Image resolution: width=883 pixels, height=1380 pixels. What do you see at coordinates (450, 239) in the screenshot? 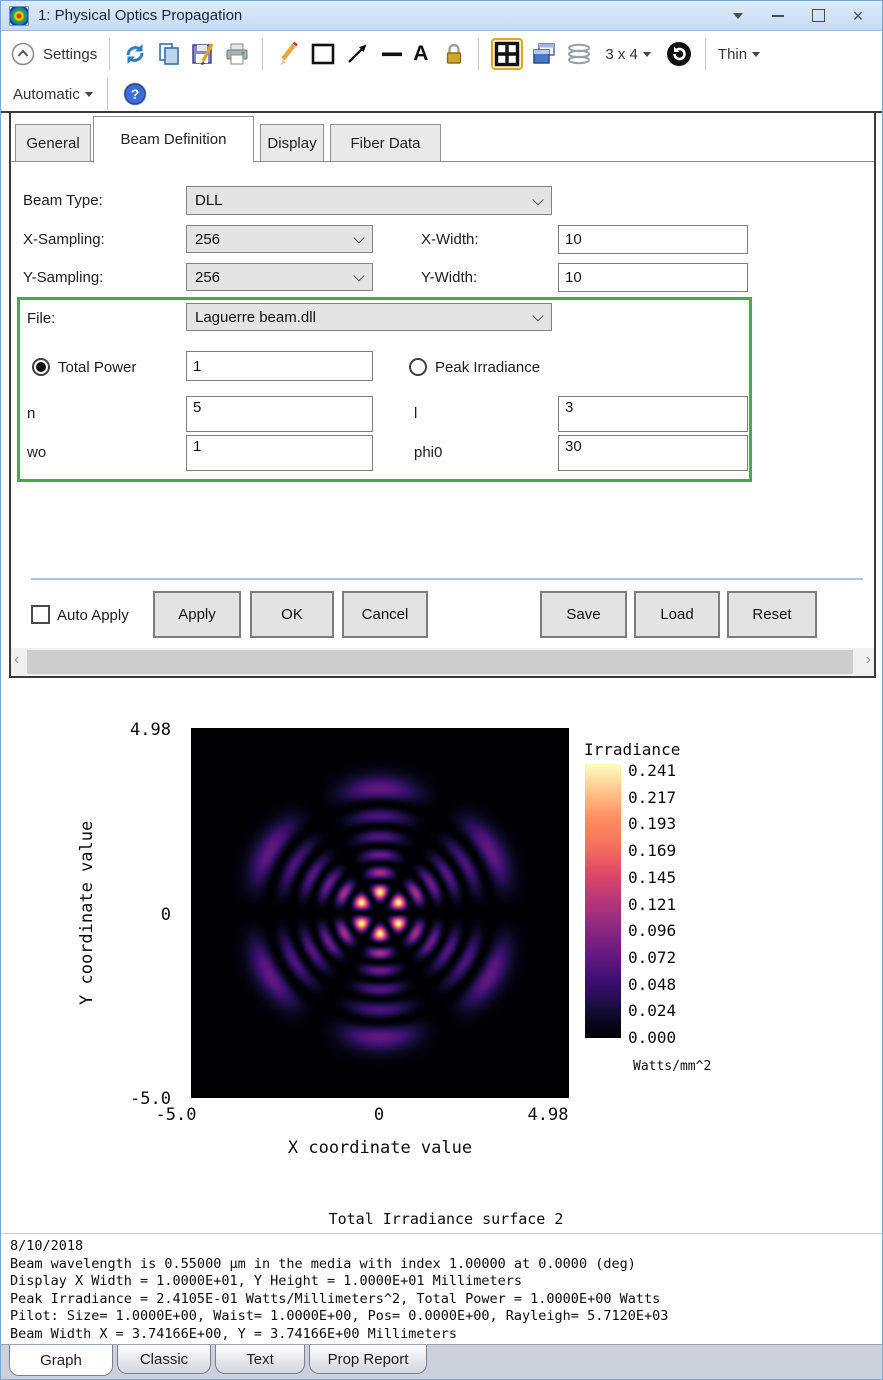
I see `x-width-label: X-Width:` at bounding box center [450, 239].